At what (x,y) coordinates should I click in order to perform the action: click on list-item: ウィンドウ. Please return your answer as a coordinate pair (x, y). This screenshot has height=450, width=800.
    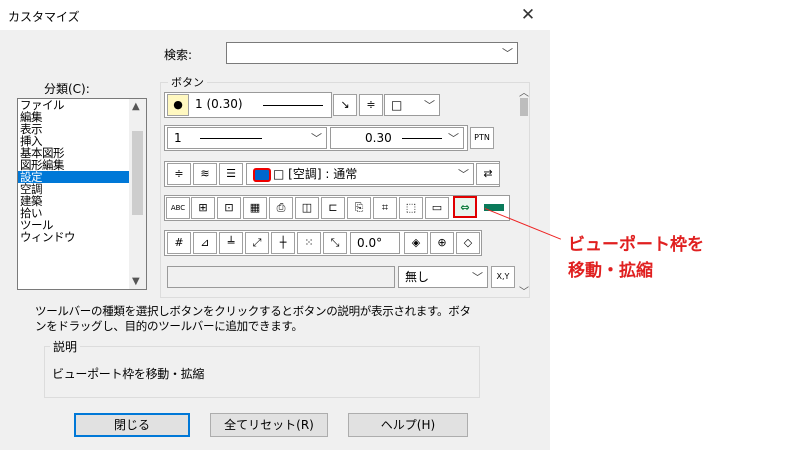
    Looking at the image, I should click on (82, 237).